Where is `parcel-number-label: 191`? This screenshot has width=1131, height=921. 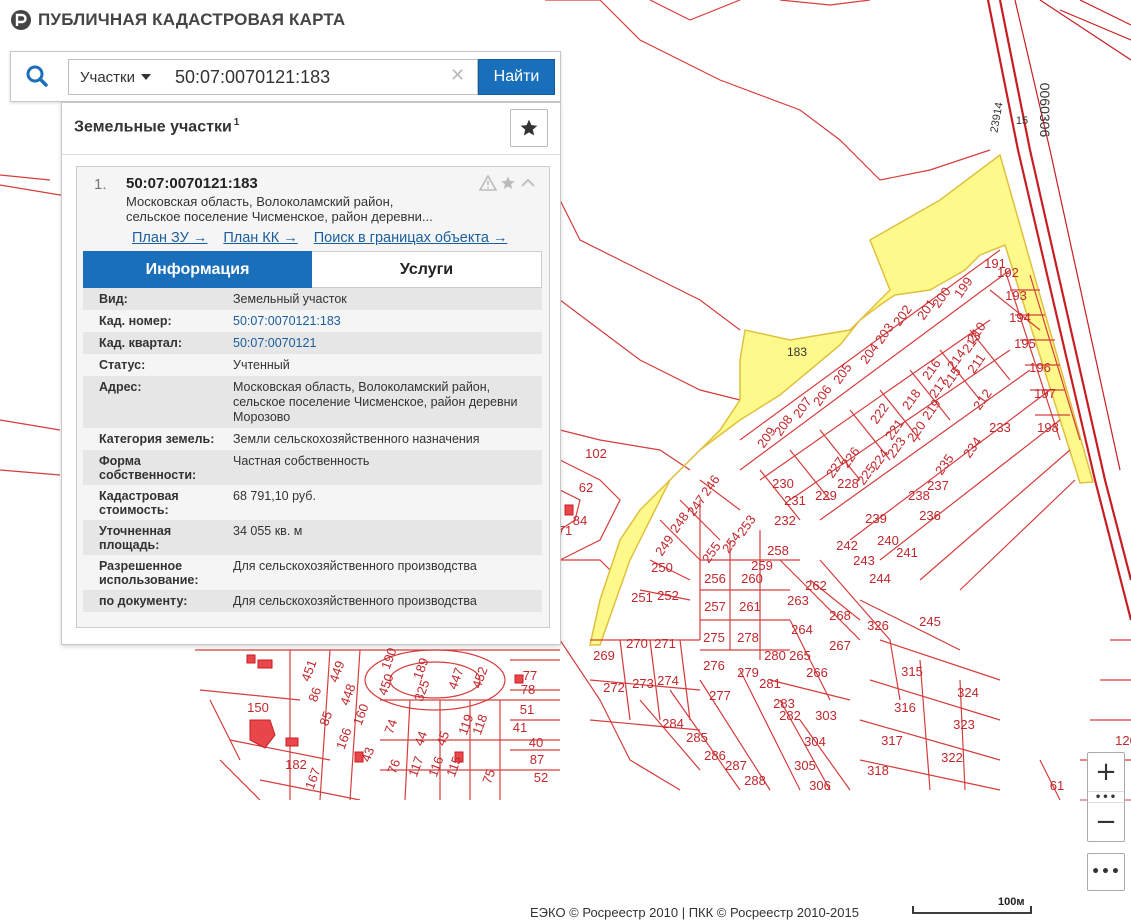
parcel-number-label: 191 is located at coordinates (995, 263).